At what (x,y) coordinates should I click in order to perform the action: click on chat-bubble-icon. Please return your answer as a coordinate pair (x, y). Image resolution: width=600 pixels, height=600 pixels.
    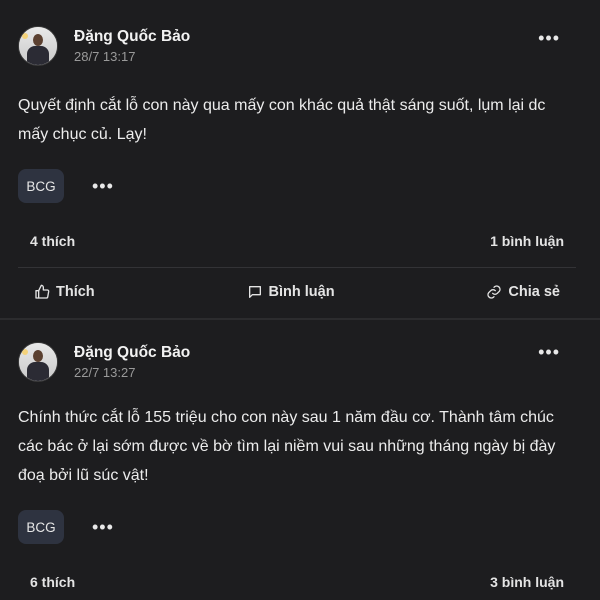
    Looking at the image, I should click on (254, 292).